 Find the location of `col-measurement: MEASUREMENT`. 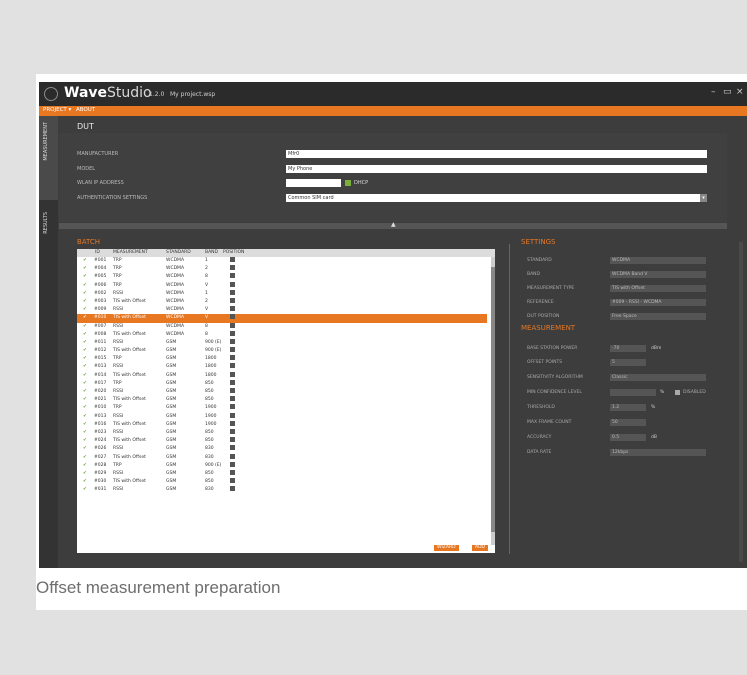

col-measurement: MEASUREMENT is located at coordinates (130, 252).